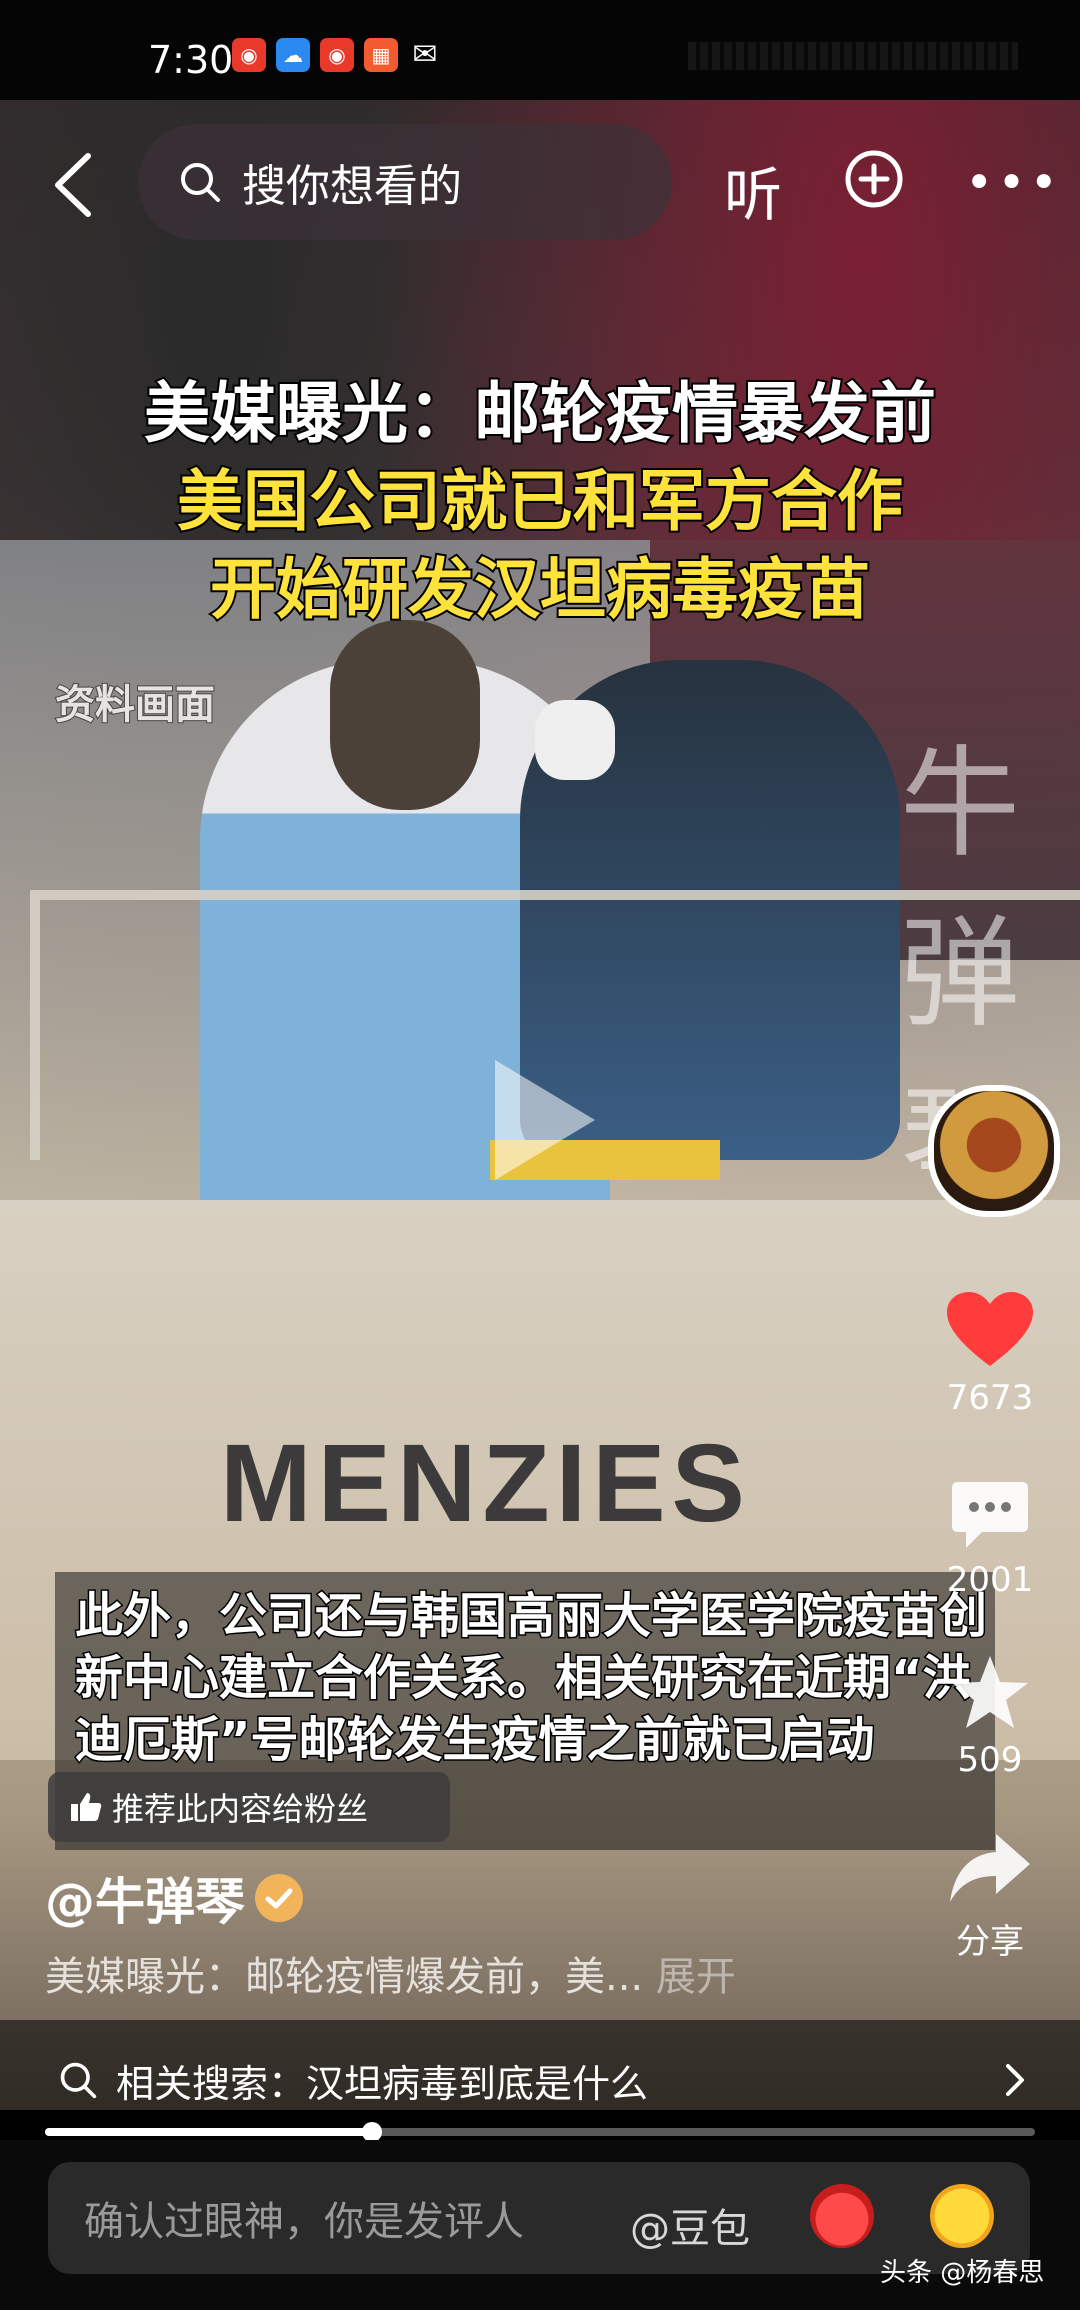 This screenshot has width=1080, height=2310. I want to click on video-headline: 美媒曝光：邮轮疫情暴发前 美国公司就已和军方合作 开始研发汉坦病毒疫苗, so click(540, 502).